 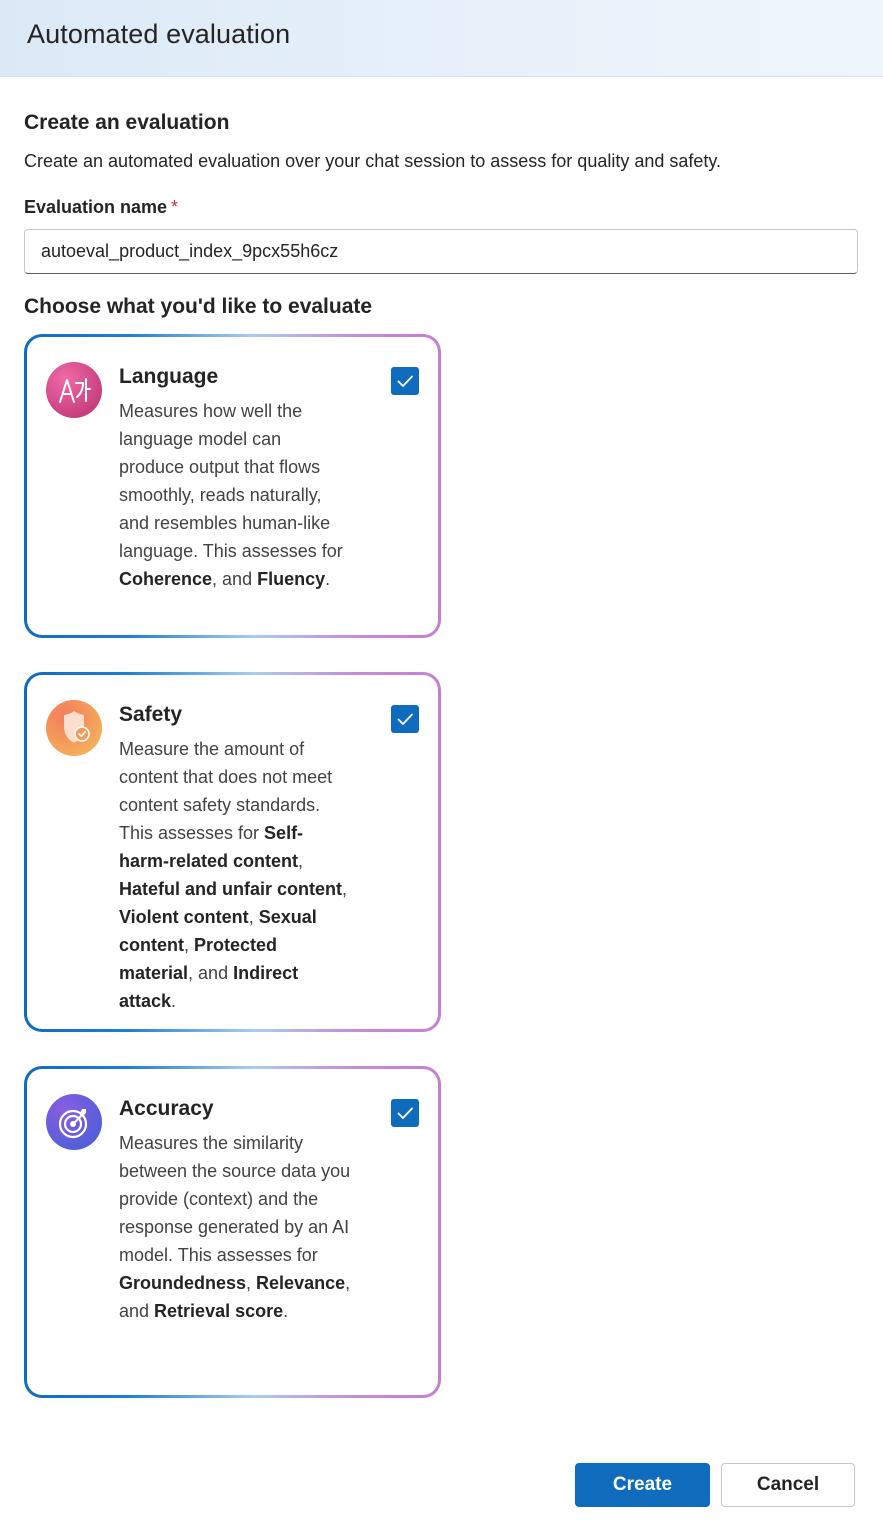 What do you see at coordinates (183, 1283) in the screenshot?
I see `metric-name: Groundedness` at bounding box center [183, 1283].